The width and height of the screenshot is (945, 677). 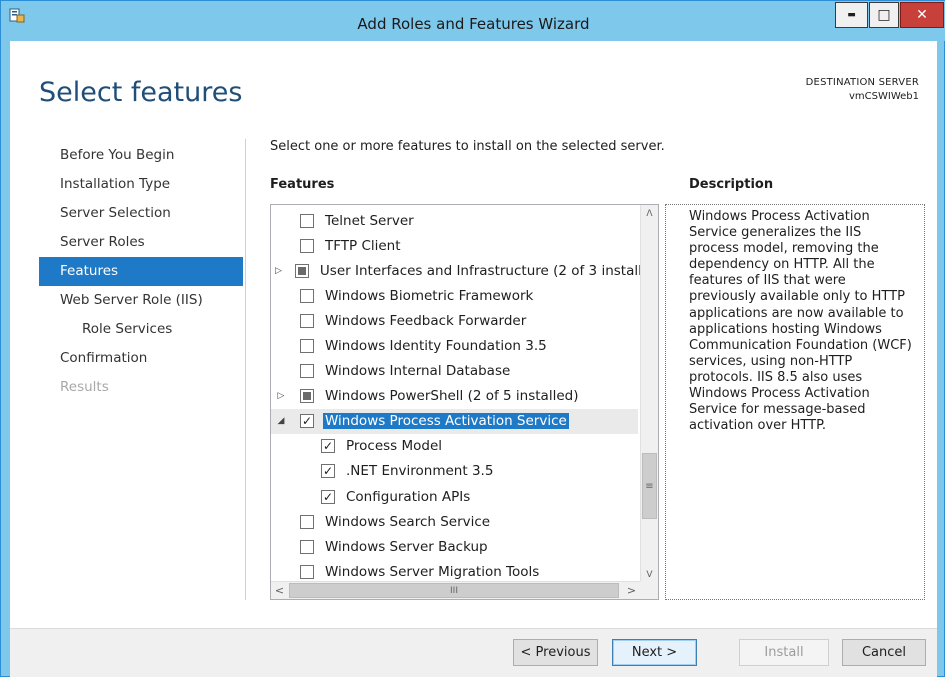 What do you see at coordinates (649, 394) in the screenshot?
I see `vertical-scrollbar: ᐱ ≡ ᐯ` at bounding box center [649, 394].